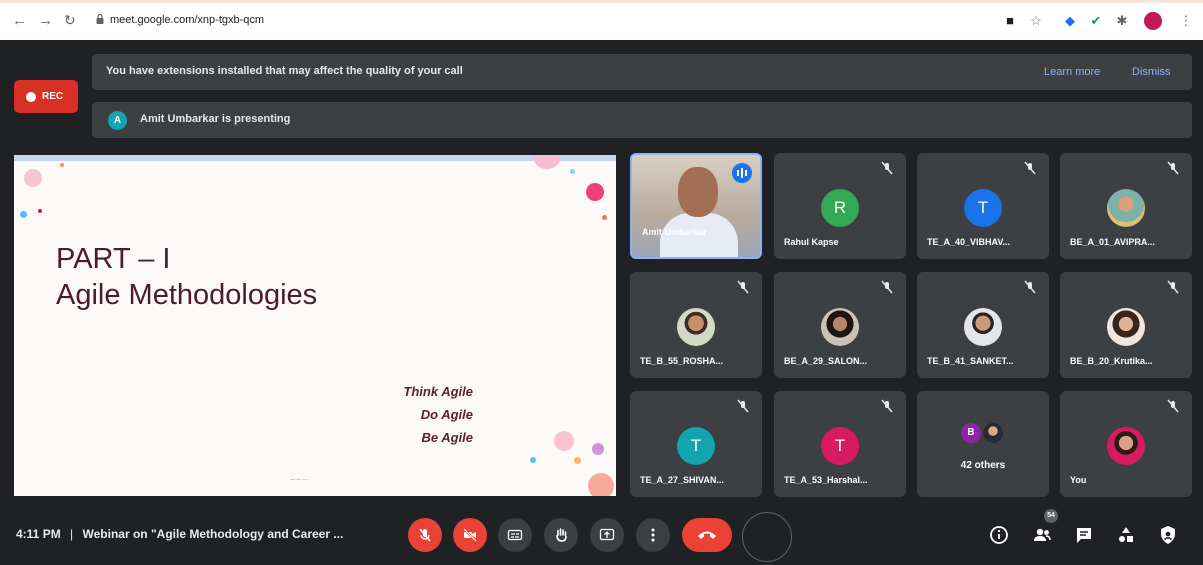 The height and width of the screenshot is (565, 1203). I want to click on speaking-indicator-icon, so click(742, 173).